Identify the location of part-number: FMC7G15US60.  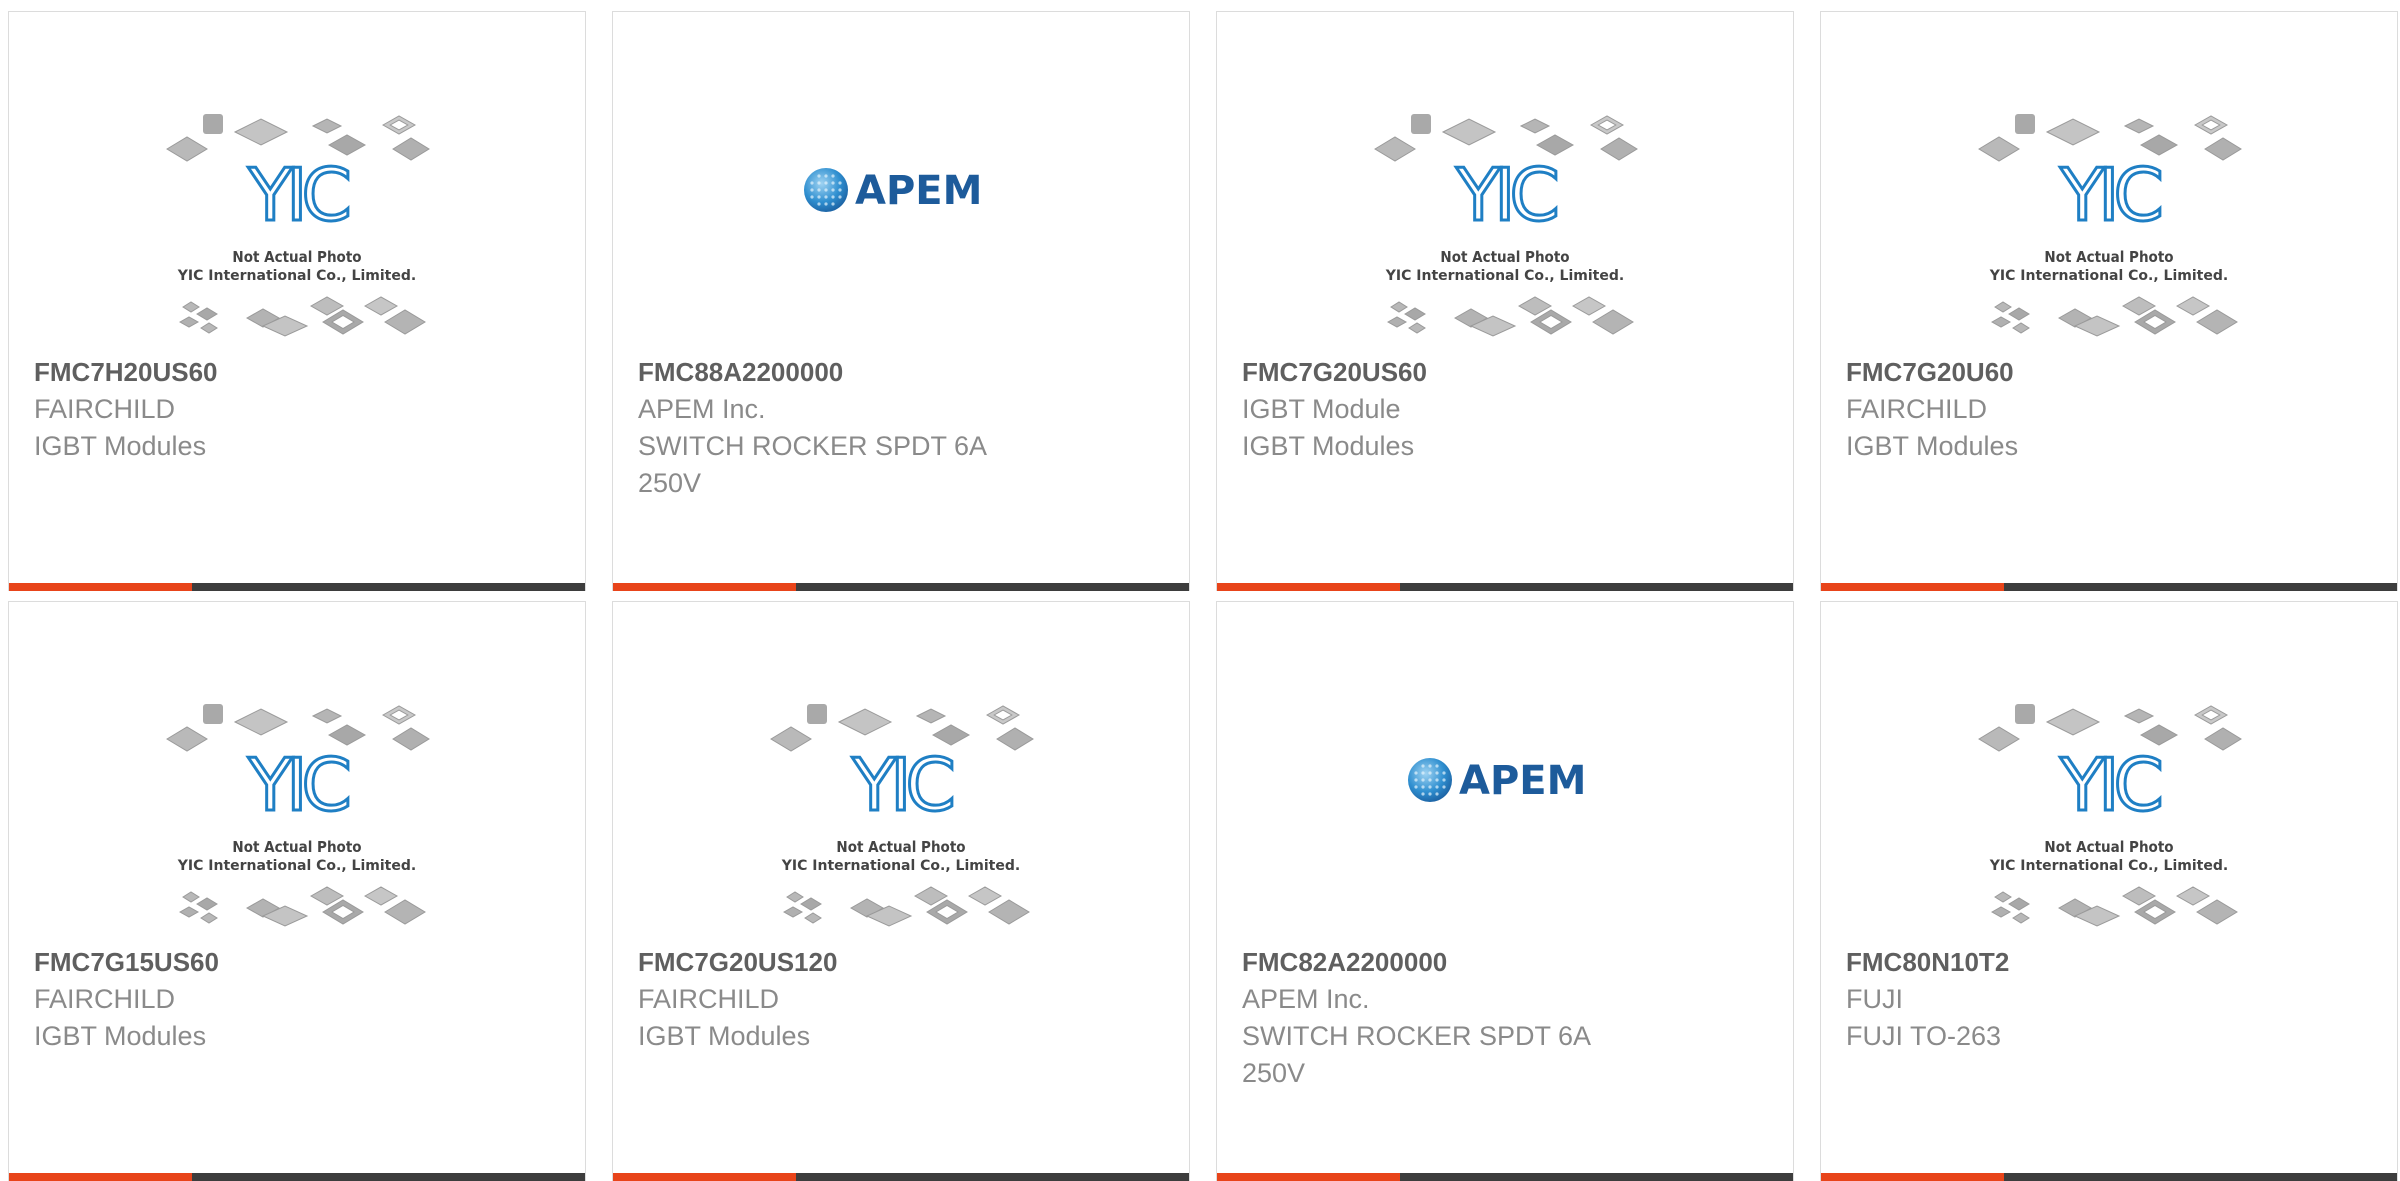
(244, 962).